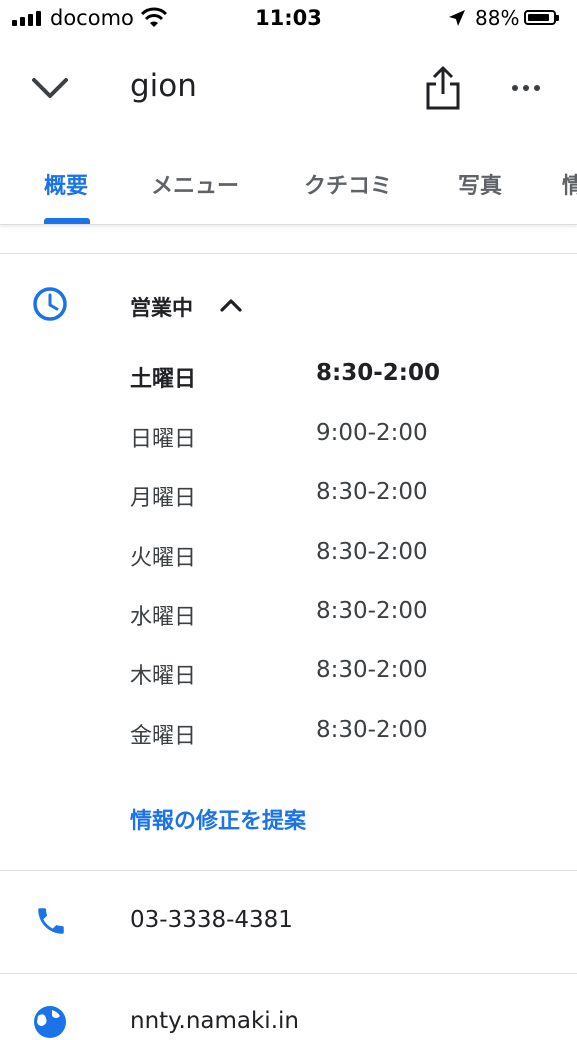 The image size is (577, 1040). What do you see at coordinates (51, 921) in the screenshot?
I see `phone-icon` at bounding box center [51, 921].